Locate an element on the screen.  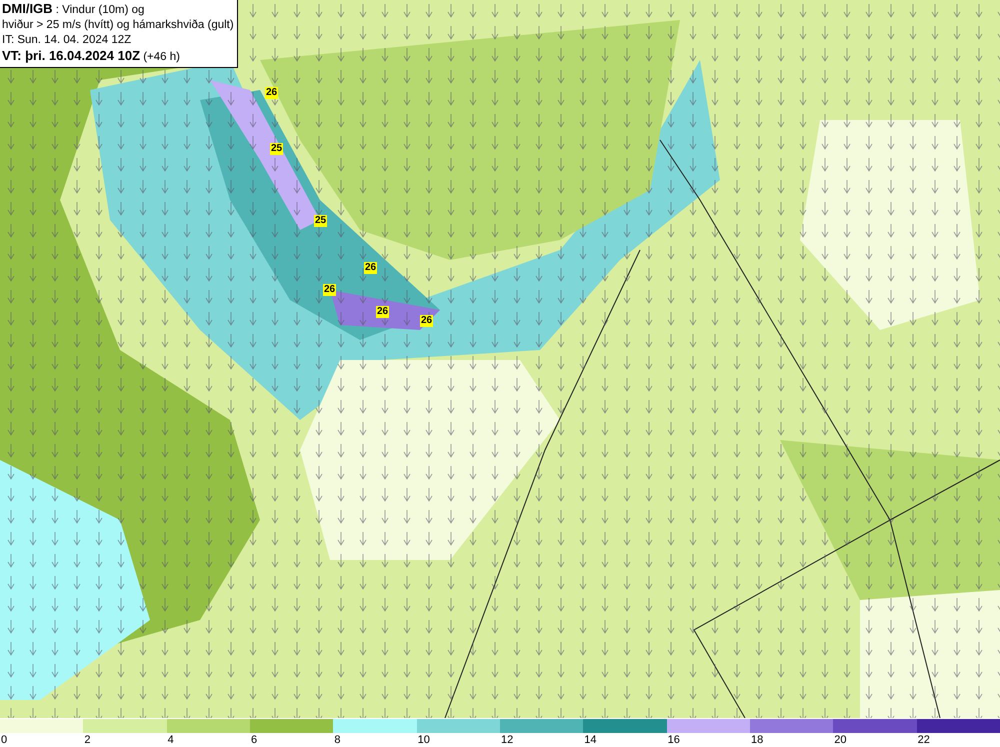
legend-tick-label: 20 is located at coordinates (840, 740).